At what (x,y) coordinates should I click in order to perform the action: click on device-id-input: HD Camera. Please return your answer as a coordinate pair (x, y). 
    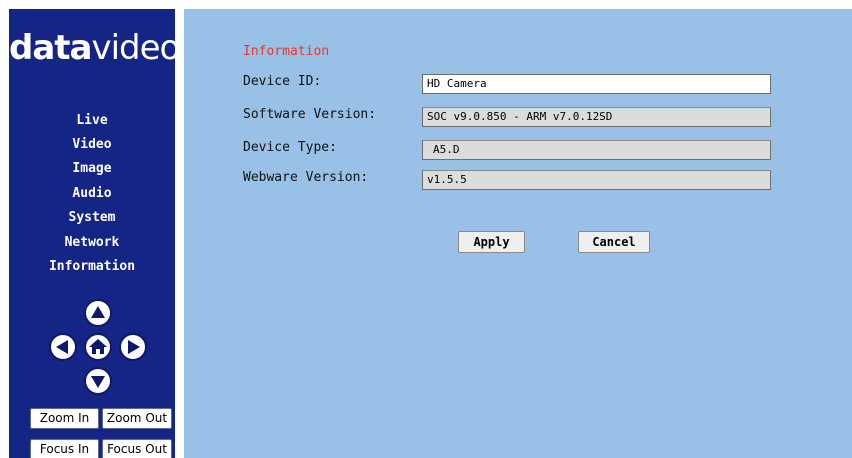
    Looking at the image, I should click on (596, 84).